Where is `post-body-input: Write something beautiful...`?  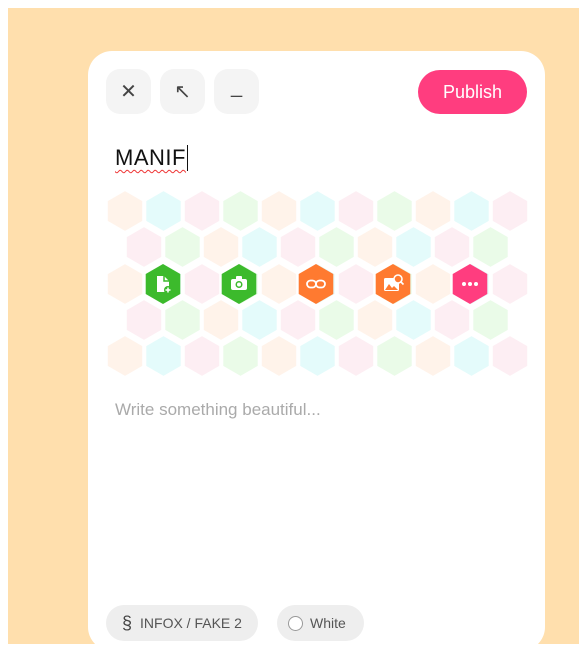 post-body-input: Write something beautiful... is located at coordinates (218, 410).